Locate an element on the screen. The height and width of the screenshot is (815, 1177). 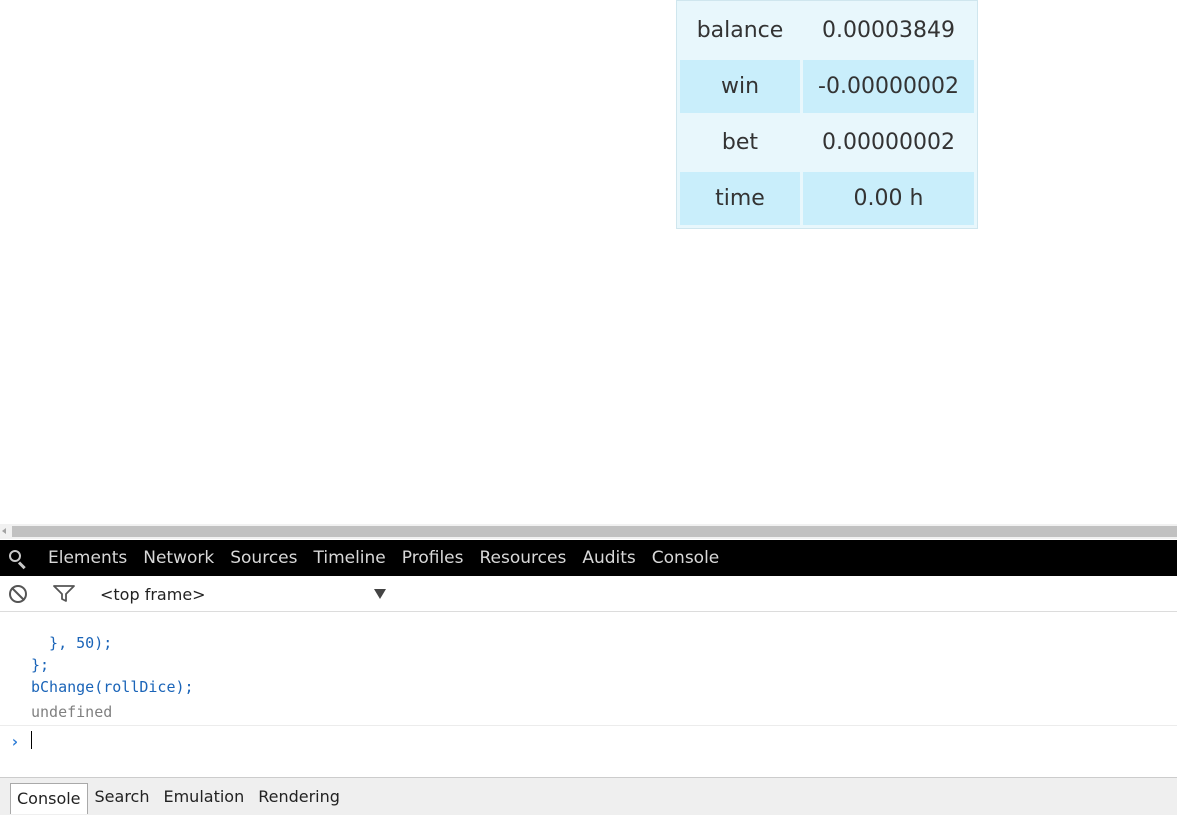
stat-row-balance: balance 0.00003849 is located at coordinates (827, 29).